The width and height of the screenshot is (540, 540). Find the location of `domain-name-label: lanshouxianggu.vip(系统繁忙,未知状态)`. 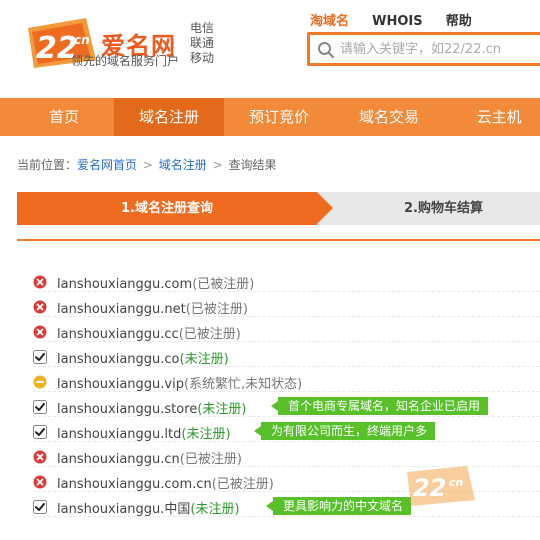

domain-name-label: lanshouxianggu.vip(系统繁忙,未知状态) is located at coordinates (179, 382).